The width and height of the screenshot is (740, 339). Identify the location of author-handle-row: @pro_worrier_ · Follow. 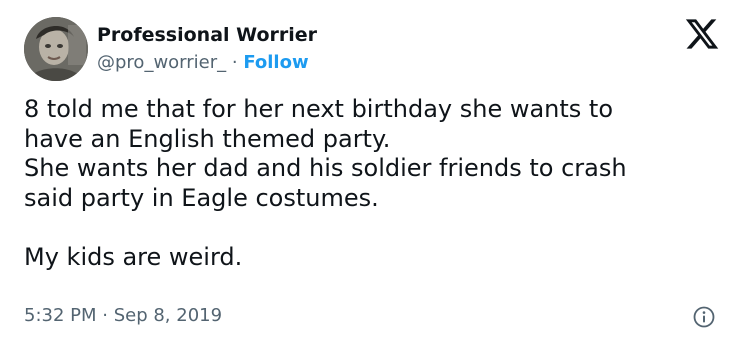
(203, 62).